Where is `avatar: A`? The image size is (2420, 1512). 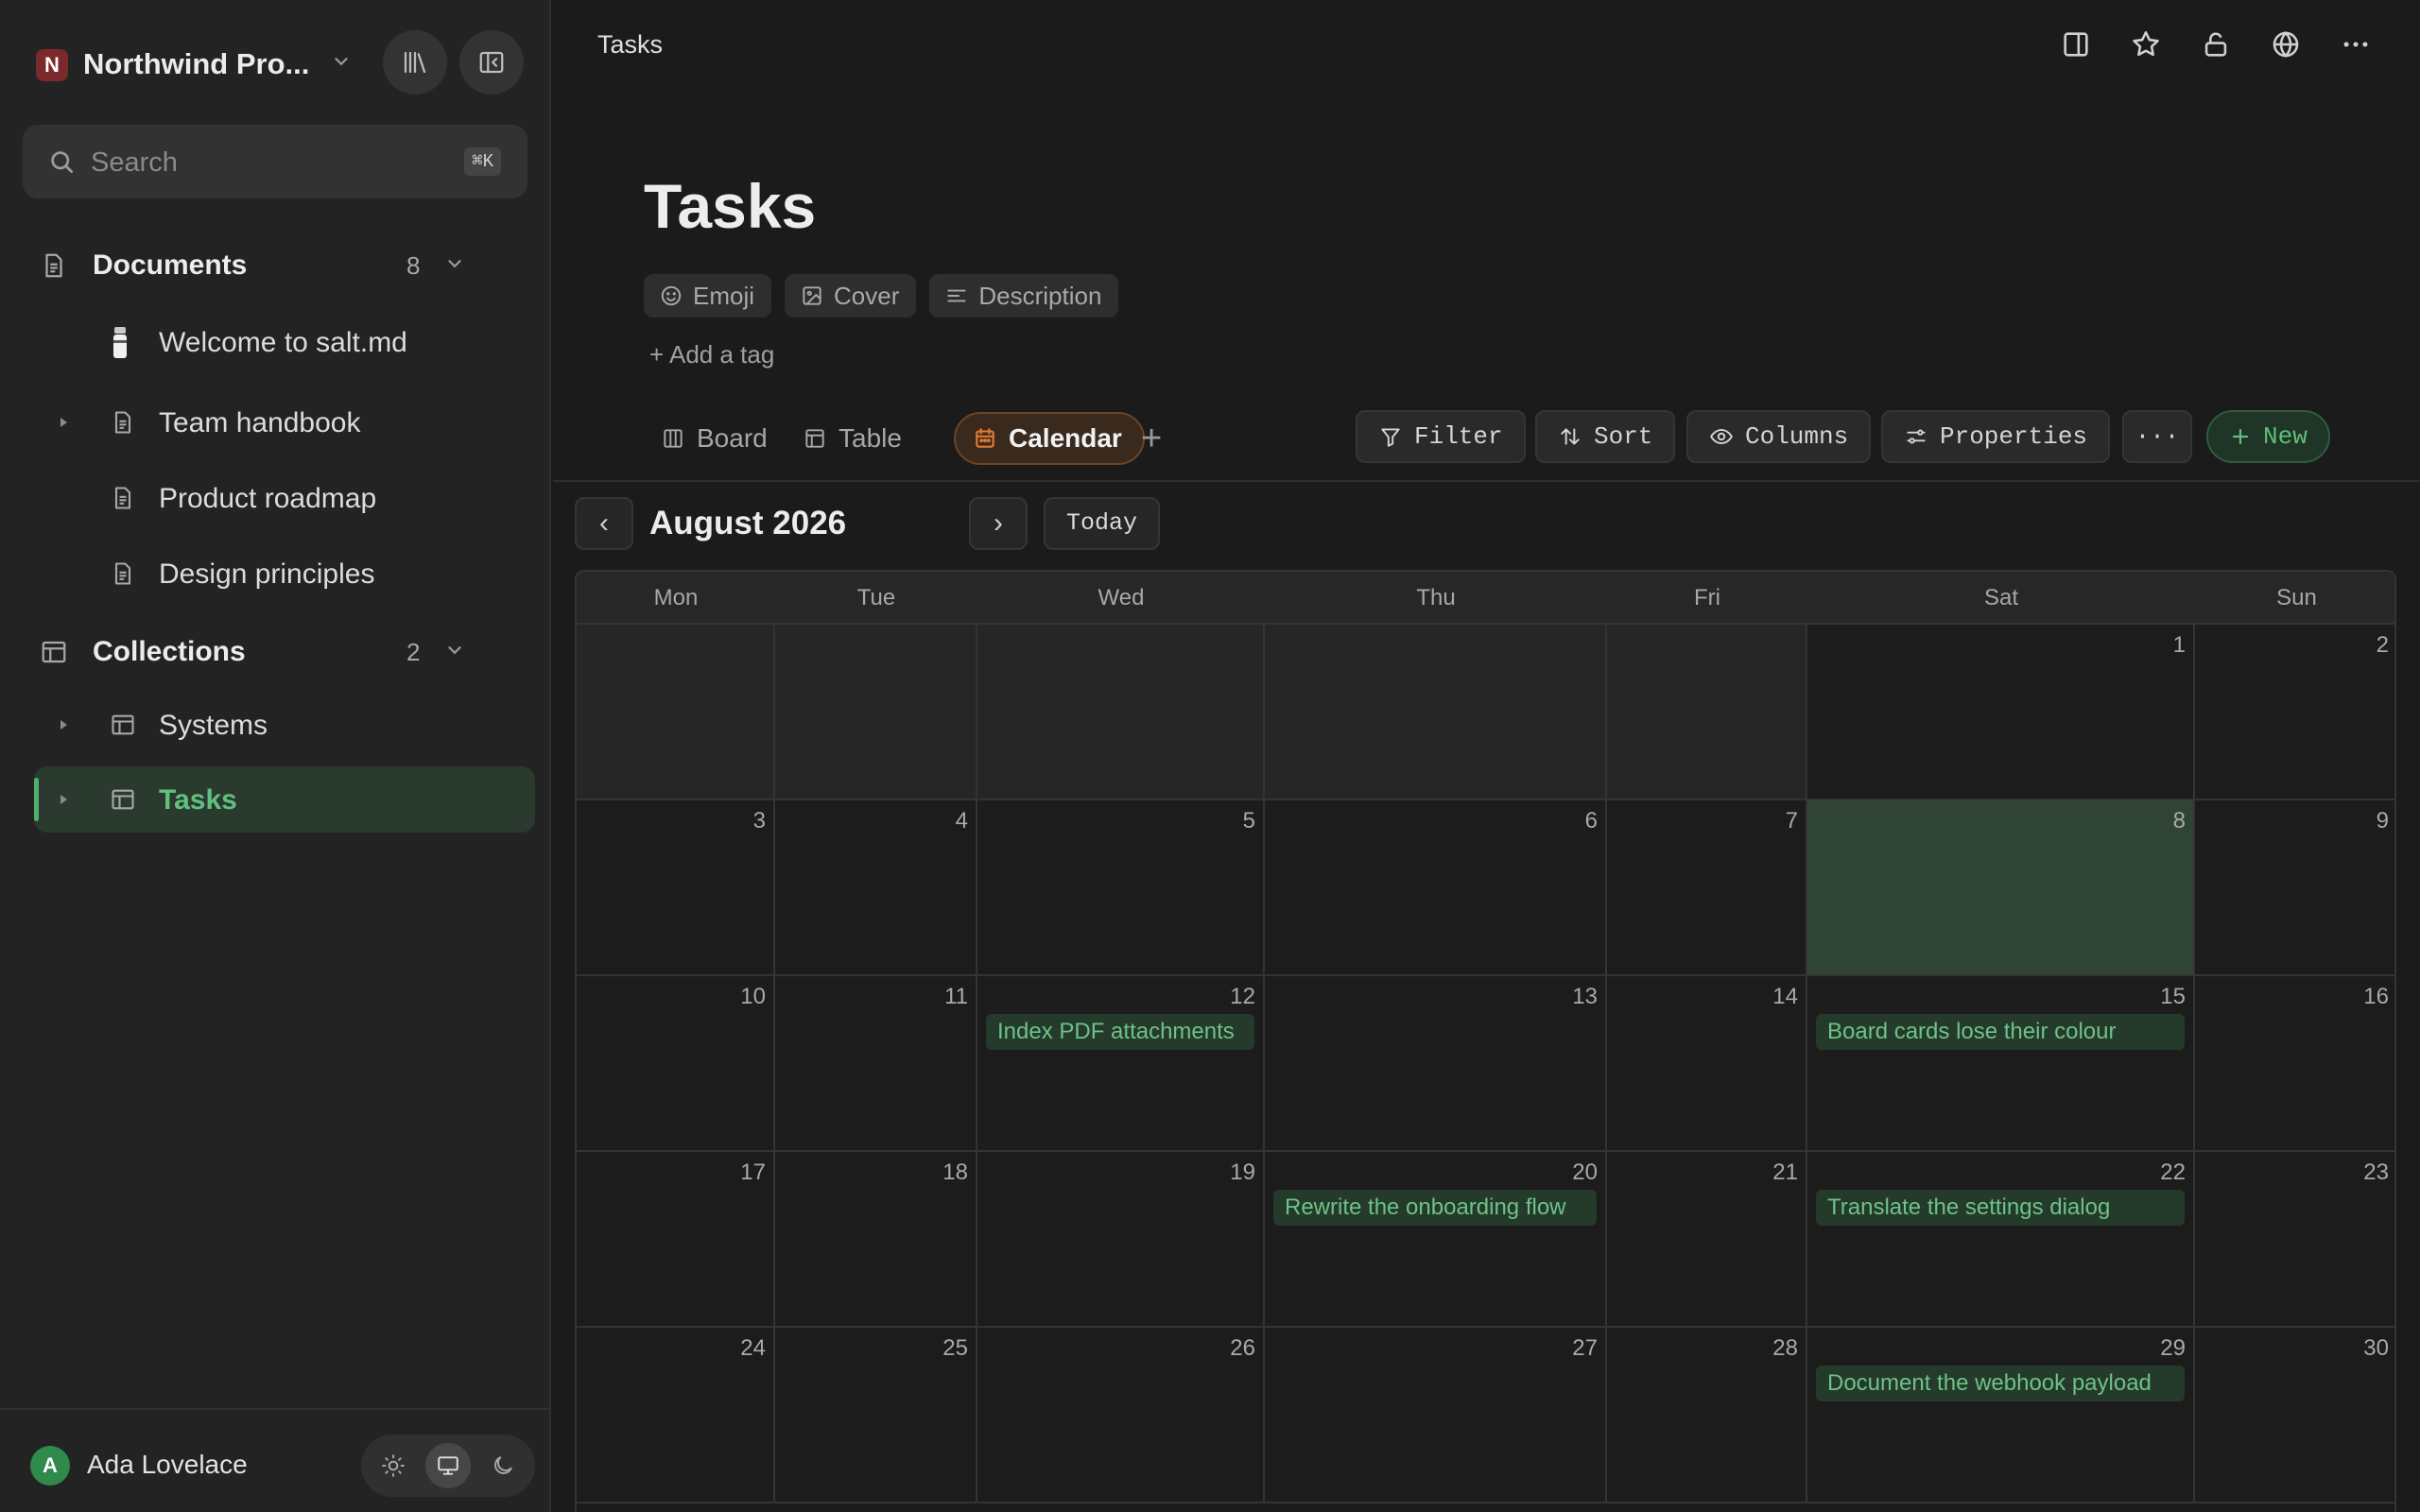 avatar: A is located at coordinates (50, 1466).